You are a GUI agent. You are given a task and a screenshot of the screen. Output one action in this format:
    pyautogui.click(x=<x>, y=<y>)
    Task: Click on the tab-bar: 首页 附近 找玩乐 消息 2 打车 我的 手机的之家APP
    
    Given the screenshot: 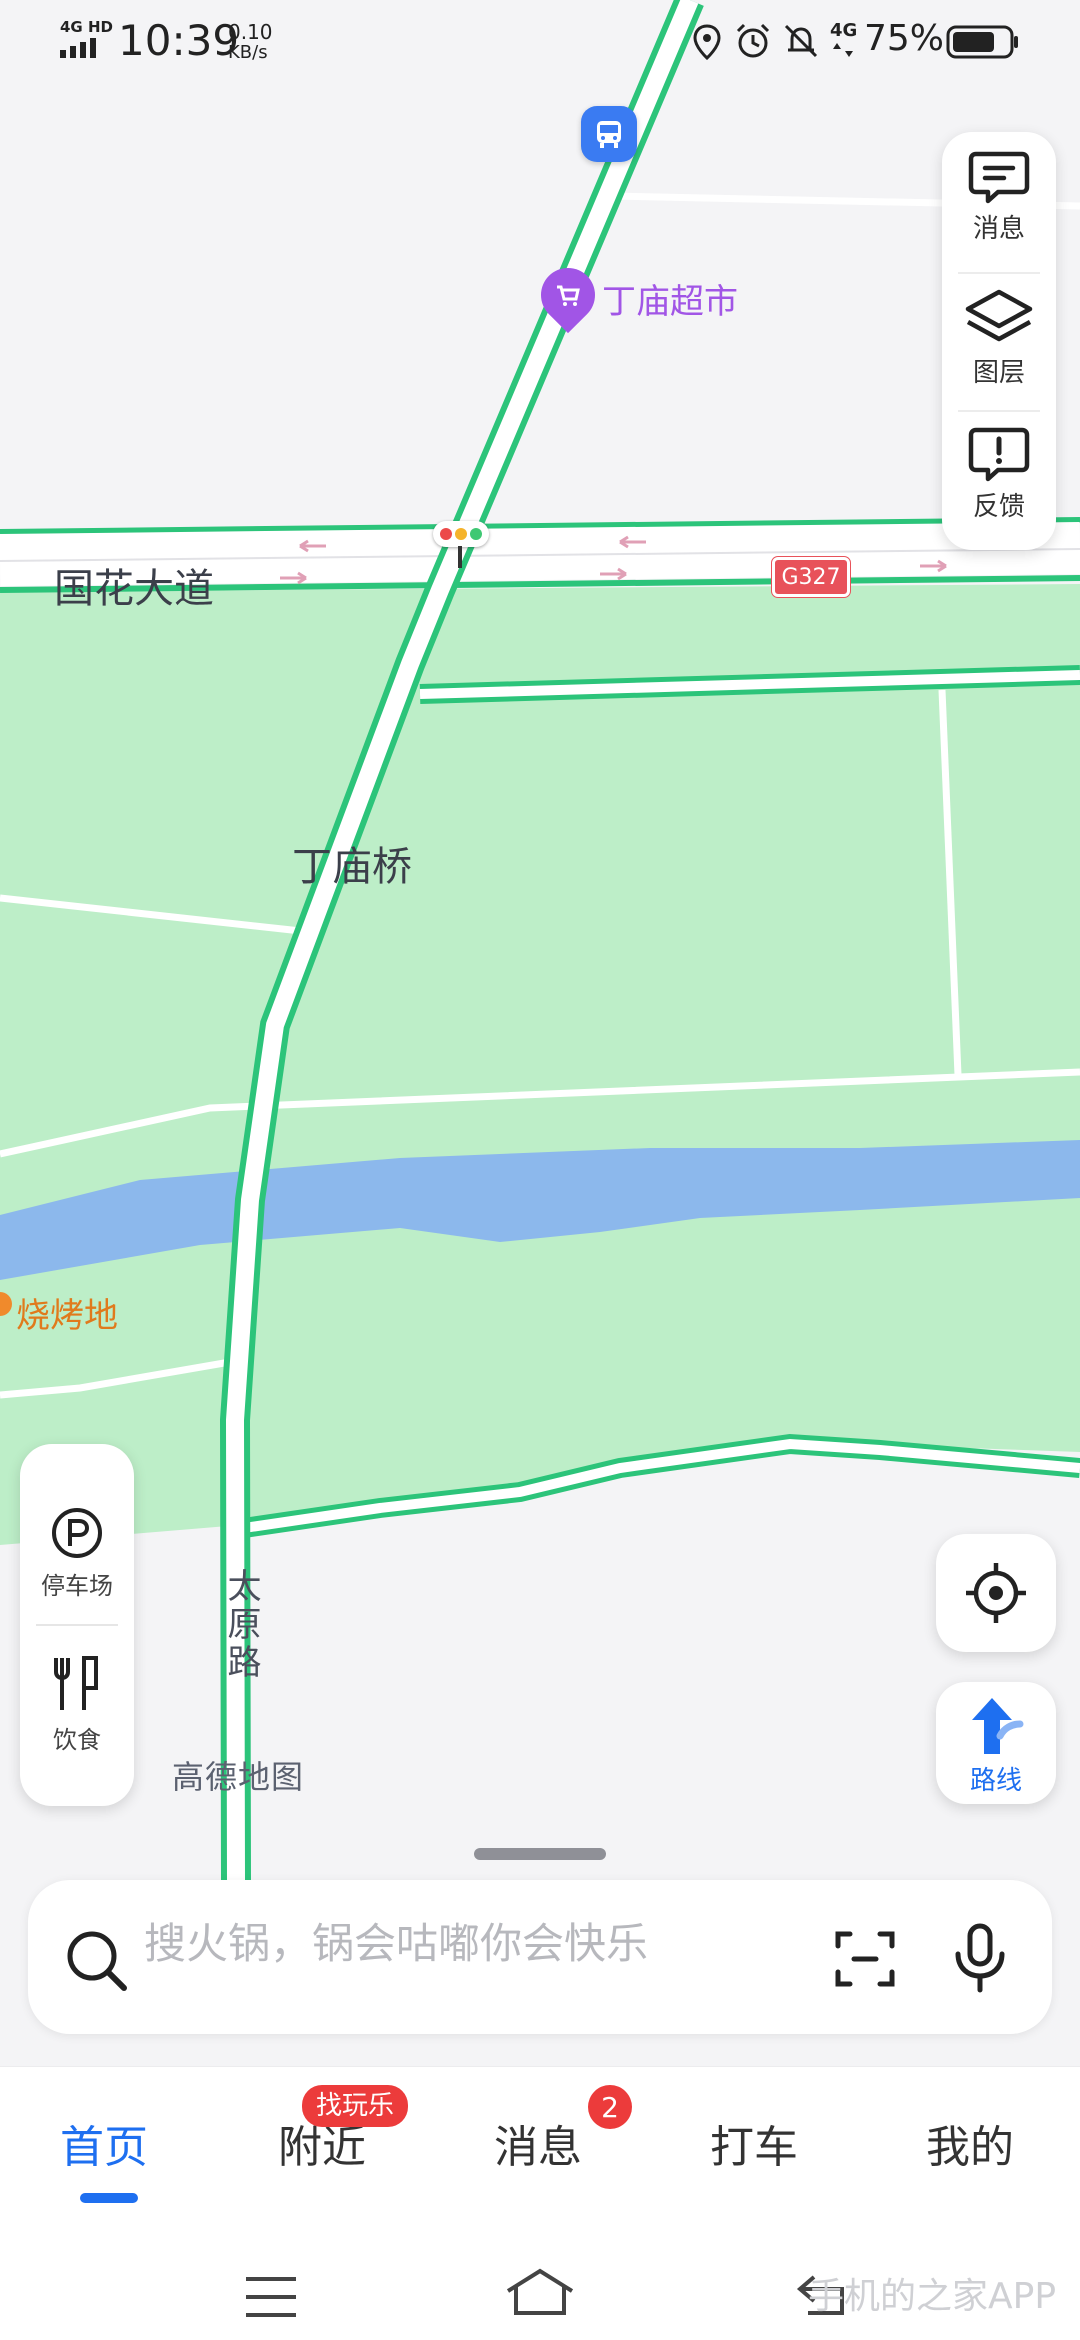 What is the action you would take?
    pyautogui.click(x=540, y=2203)
    